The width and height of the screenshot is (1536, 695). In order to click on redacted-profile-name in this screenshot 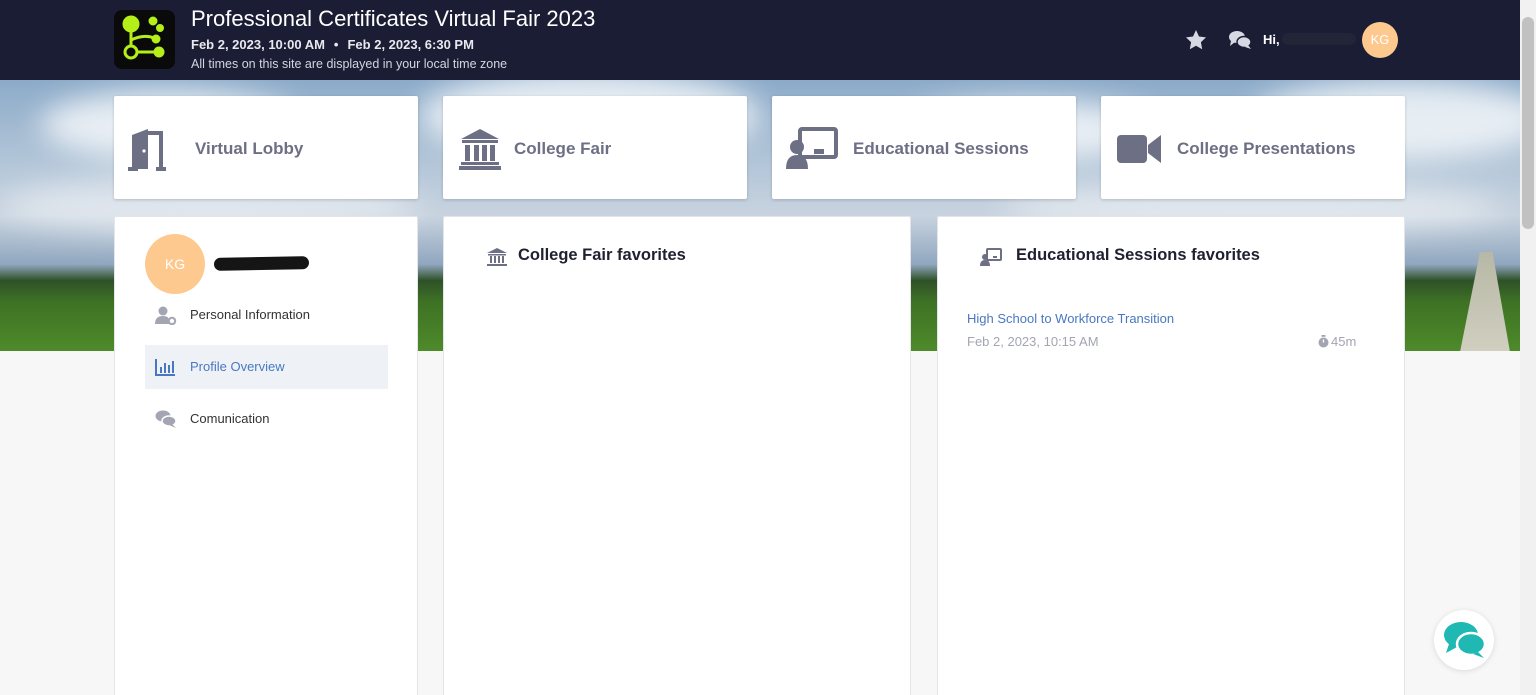, I will do `click(261, 263)`.